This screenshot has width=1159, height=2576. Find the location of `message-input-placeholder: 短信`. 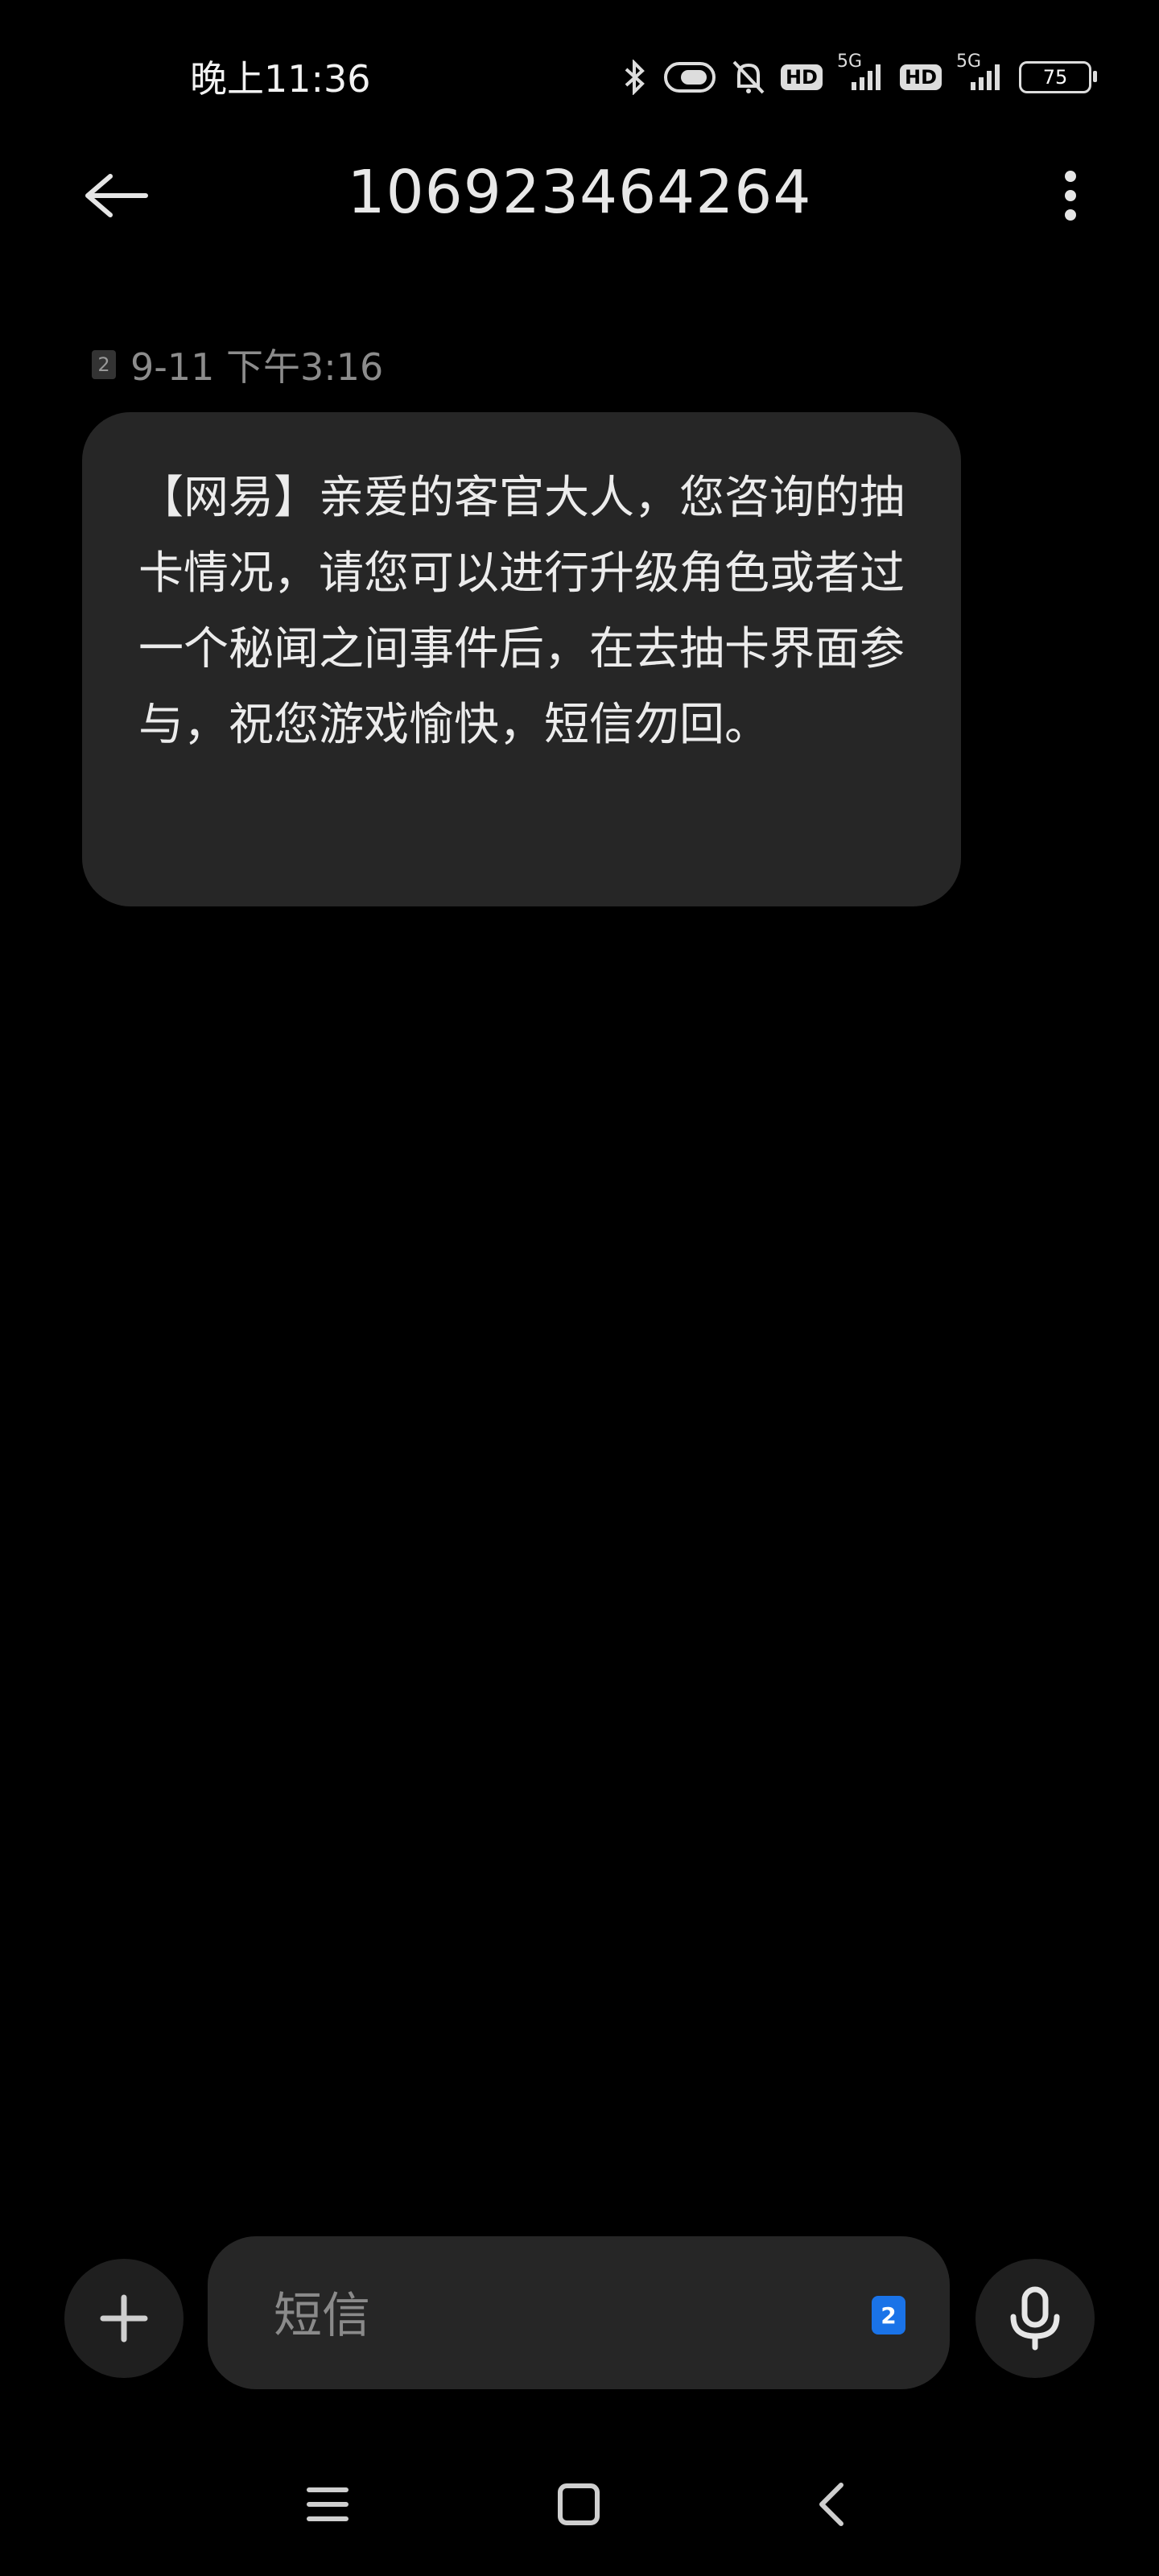

message-input-placeholder: 短信 is located at coordinates (322, 2316).